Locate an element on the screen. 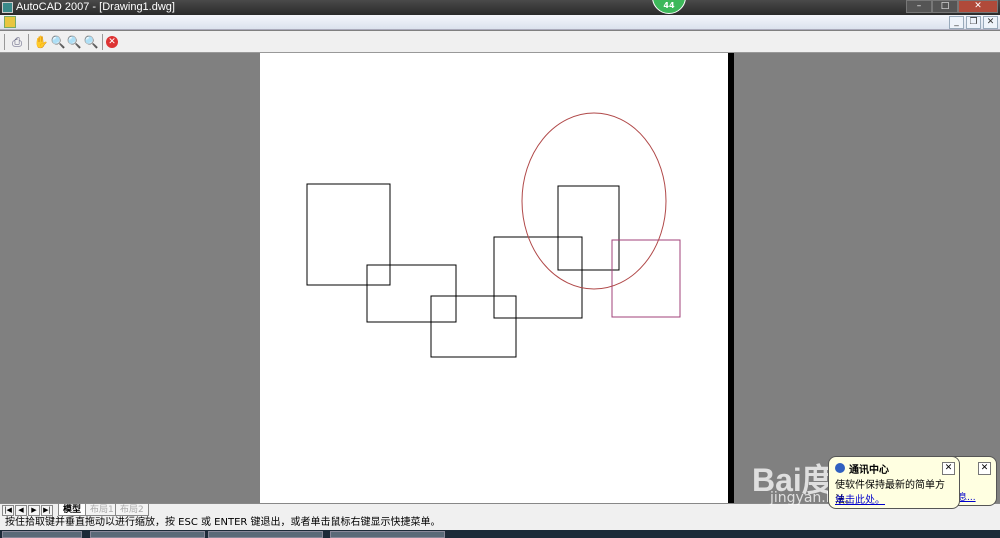 The image size is (1000, 538). ellipse is located at coordinates (594, 201).